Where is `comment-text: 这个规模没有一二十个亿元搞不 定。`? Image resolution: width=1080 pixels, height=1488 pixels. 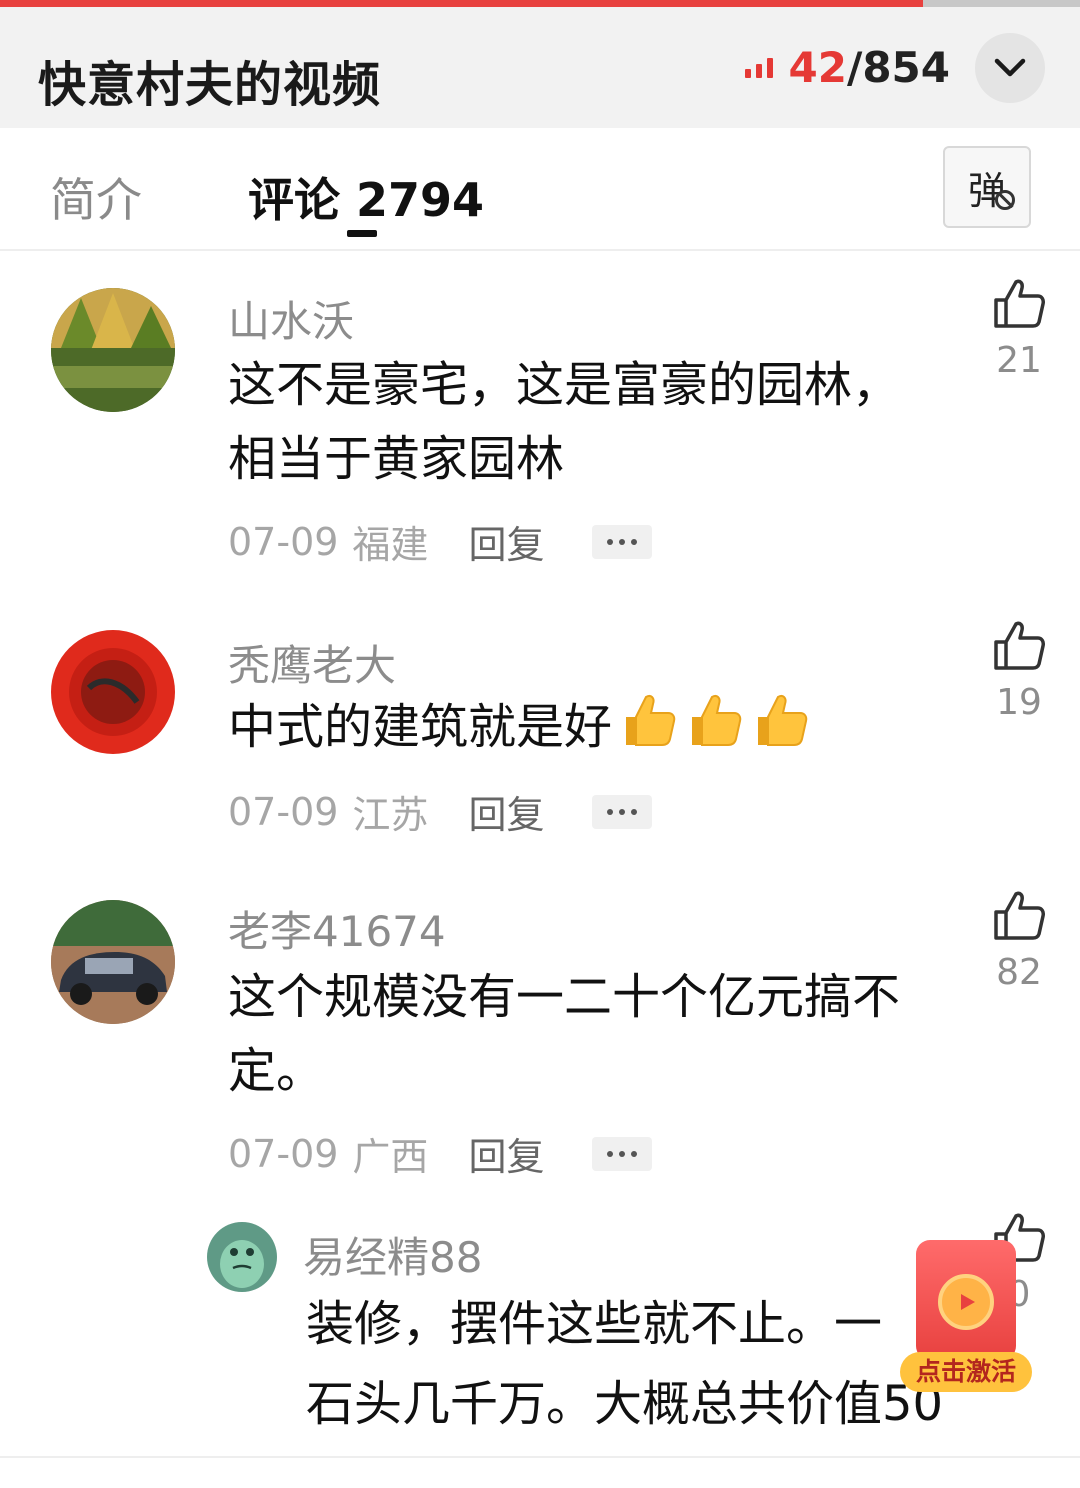 comment-text: 这个规模没有一二十个亿元搞不 定。 is located at coordinates (564, 1034).